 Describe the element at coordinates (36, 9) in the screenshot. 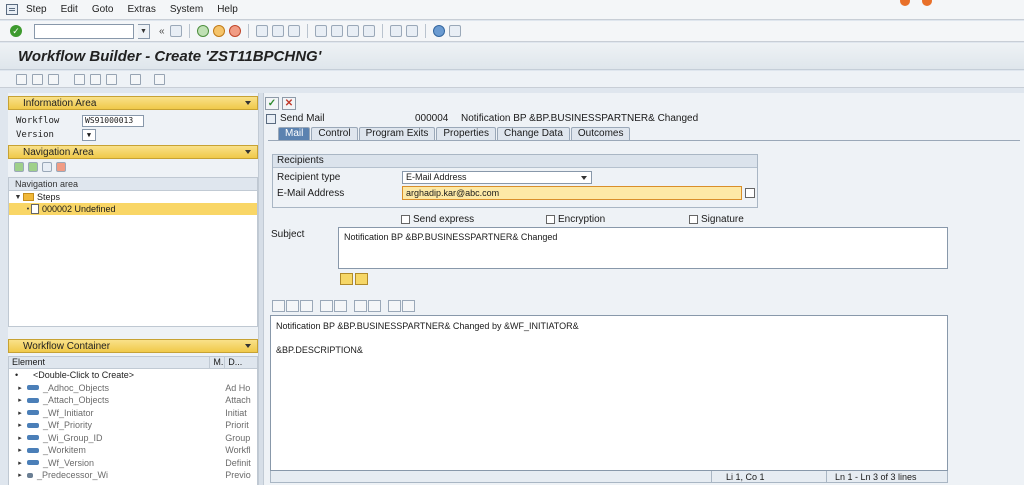

I see `menu-step: Step` at that location.